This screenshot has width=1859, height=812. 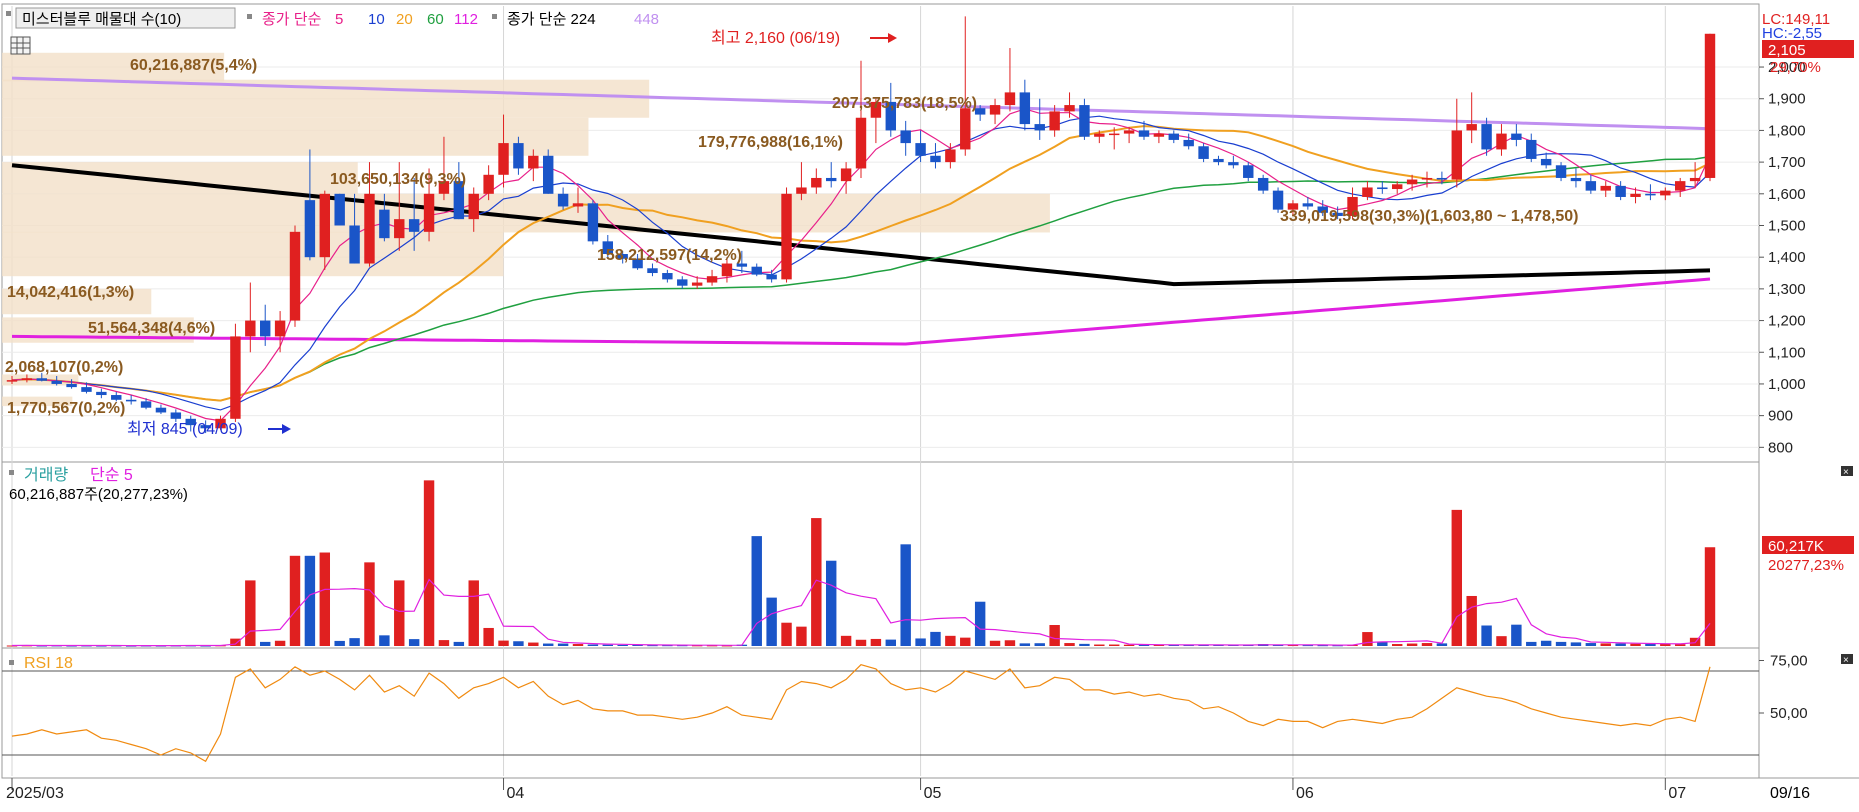 What do you see at coordinates (669, 255) in the screenshot?
I see `volume-profile-label: 158,212,597(14,2%)` at bounding box center [669, 255].